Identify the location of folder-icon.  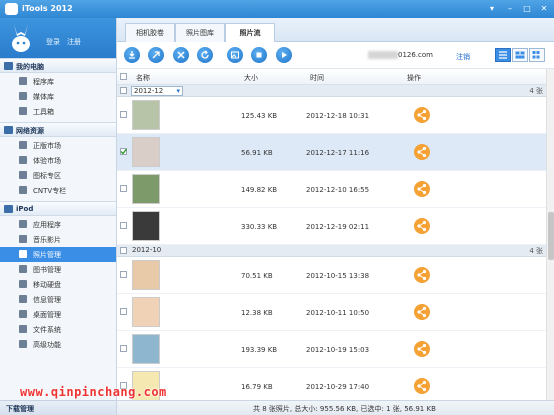
(23, 329).